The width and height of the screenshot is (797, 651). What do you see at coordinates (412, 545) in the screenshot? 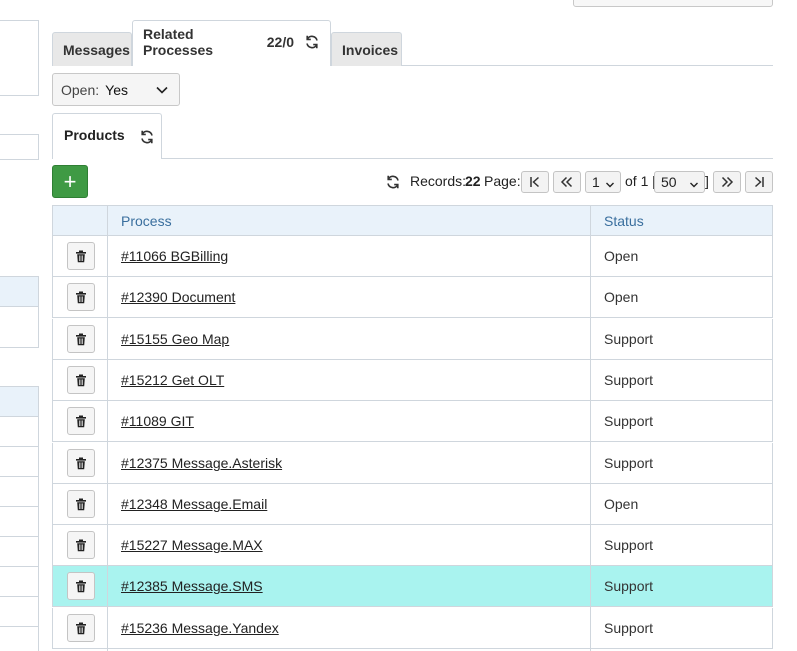
I see `table-row: #15227 Message.MAX Support` at bounding box center [412, 545].